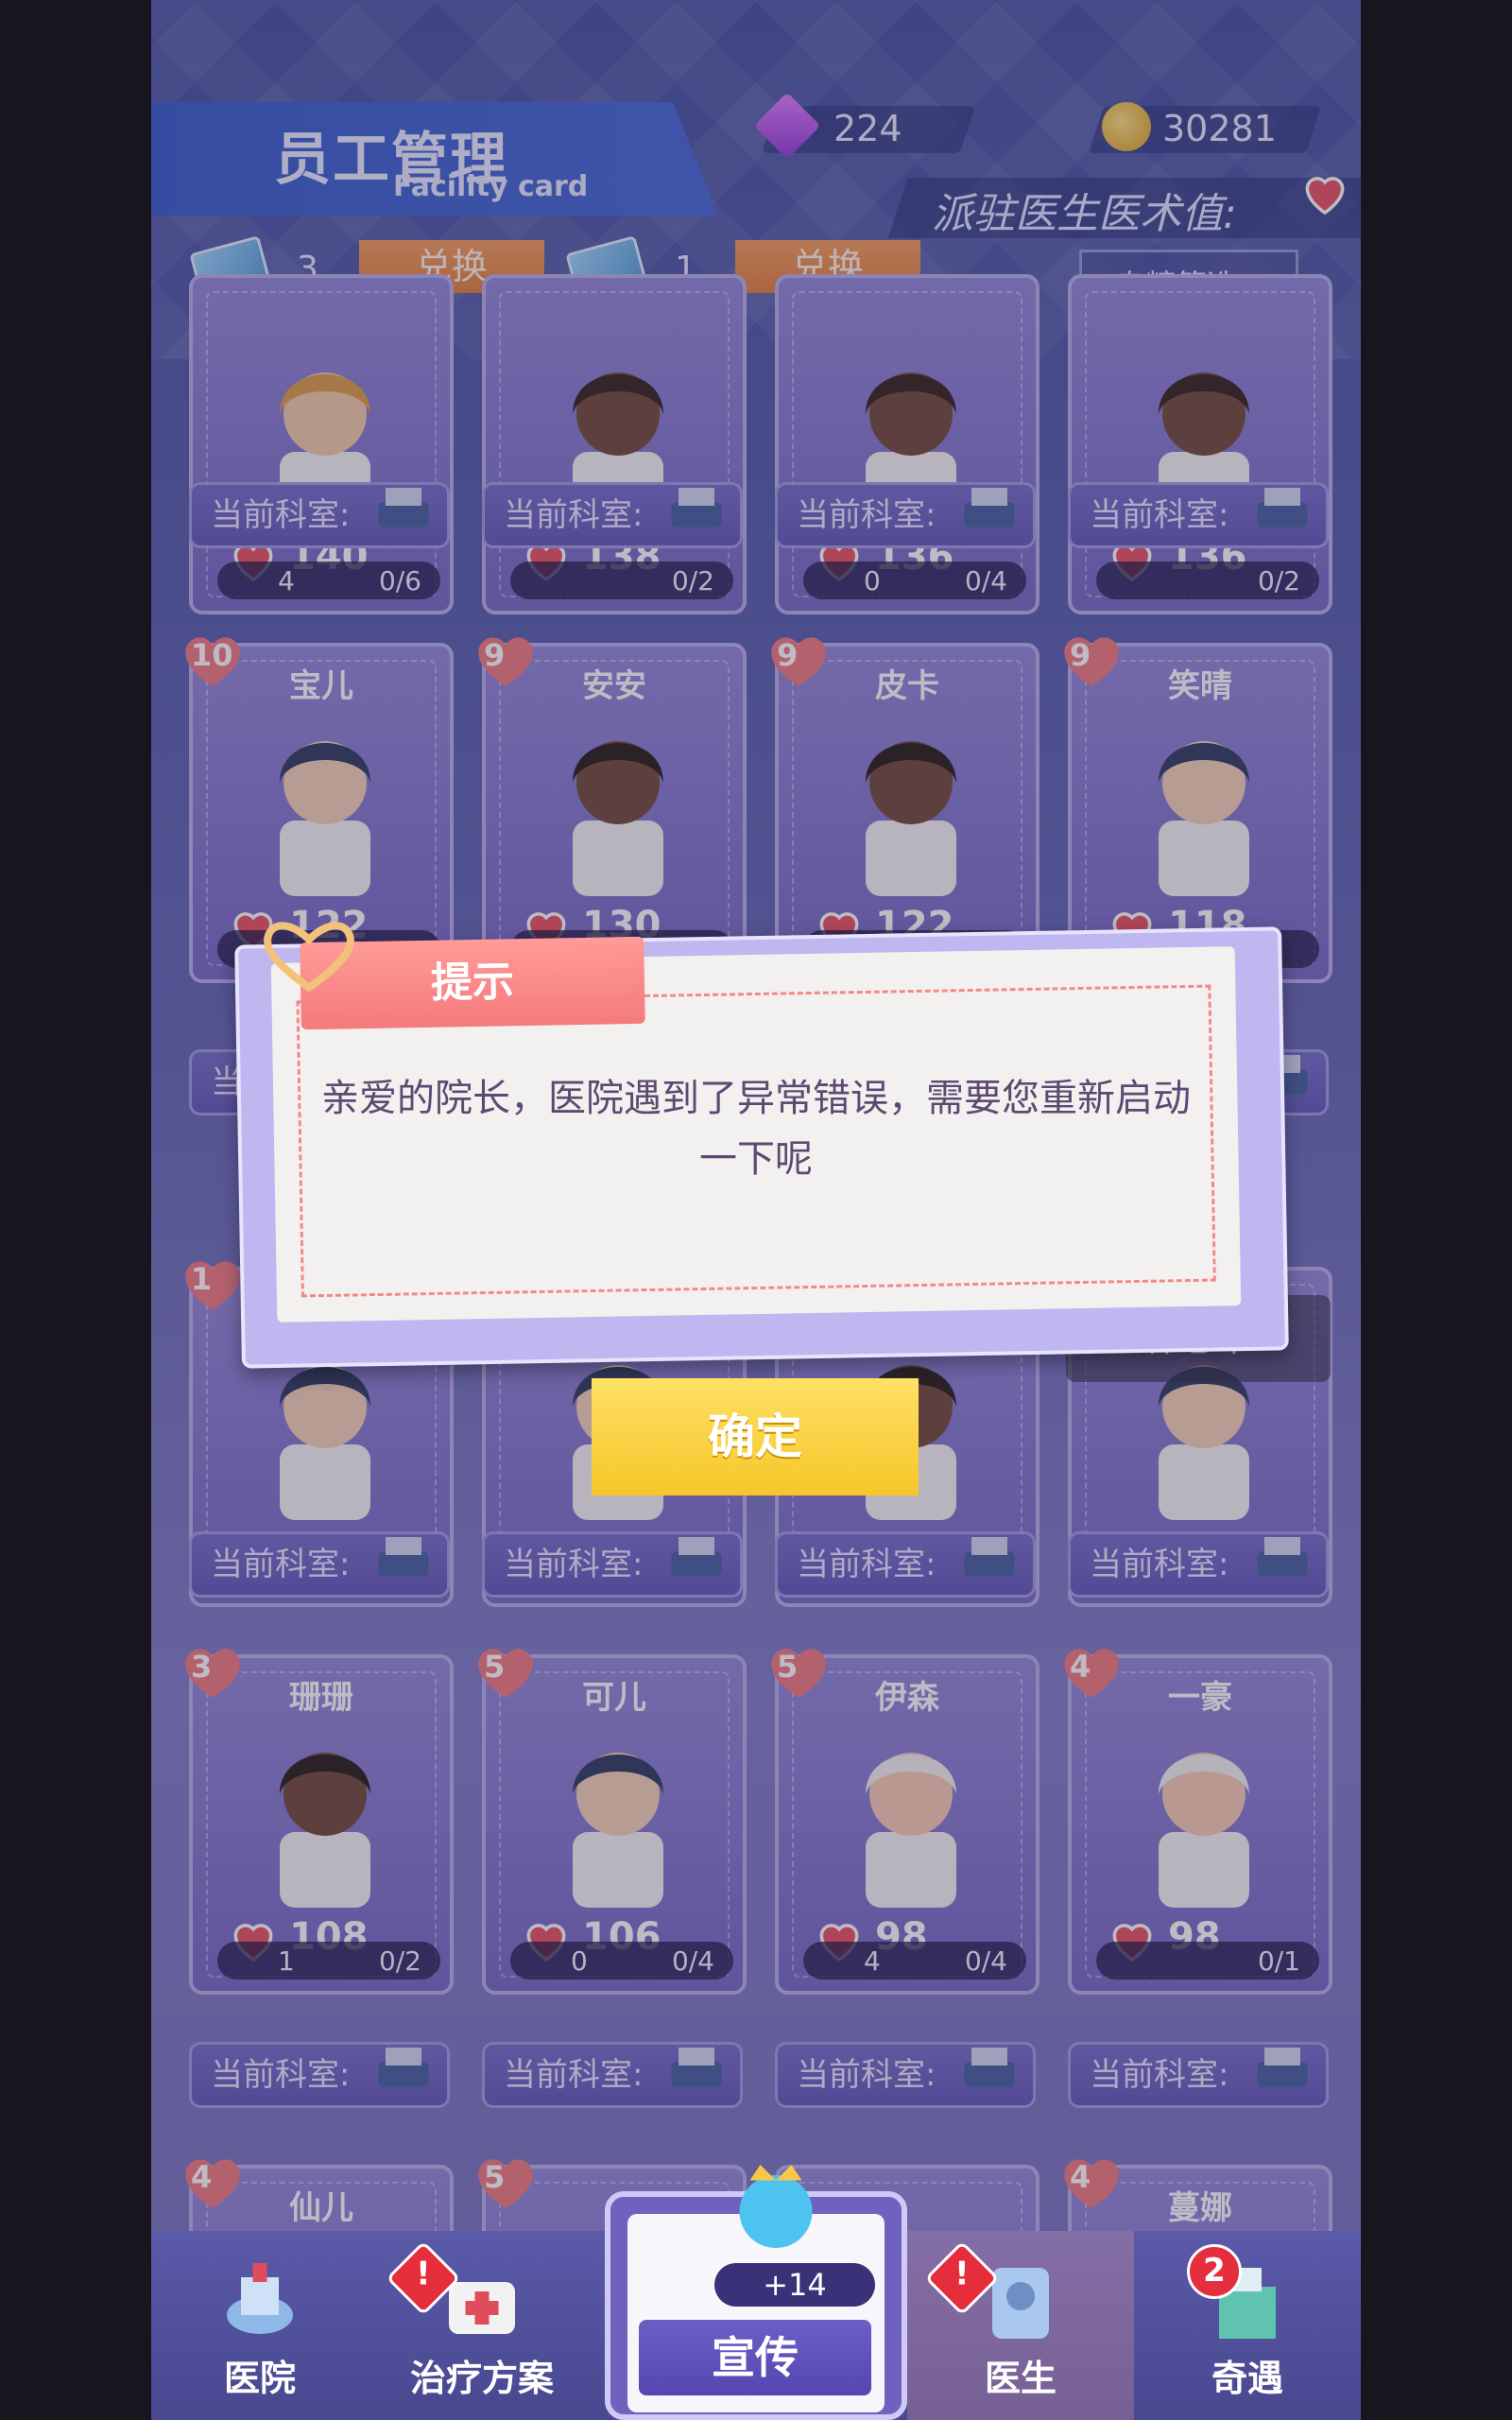 The width and height of the screenshot is (1512, 2420). What do you see at coordinates (1020, 2378) in the screenshot?
I see `nav-doctor-label: 医生` at bounding box center [1020, 2378].